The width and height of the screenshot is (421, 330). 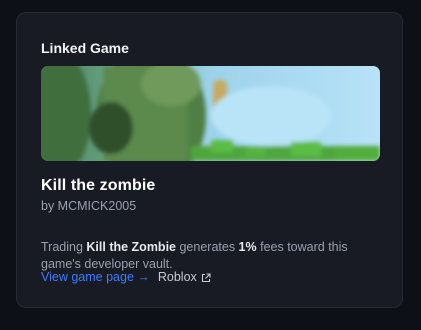 I want to click on card-heading: Linked Game, so click(x=85, y=48).